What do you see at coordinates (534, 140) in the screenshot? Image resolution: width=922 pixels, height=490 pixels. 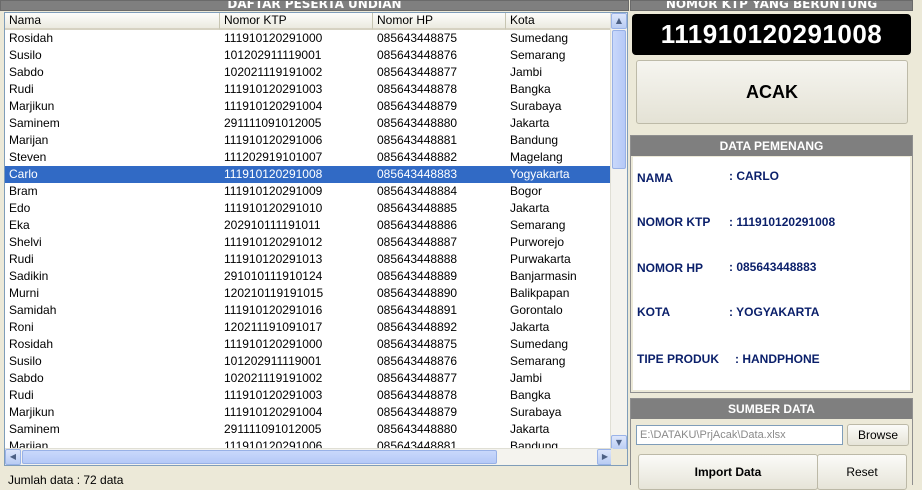 I see `cell-kota: Bandung` at bounding box center [534, 140].